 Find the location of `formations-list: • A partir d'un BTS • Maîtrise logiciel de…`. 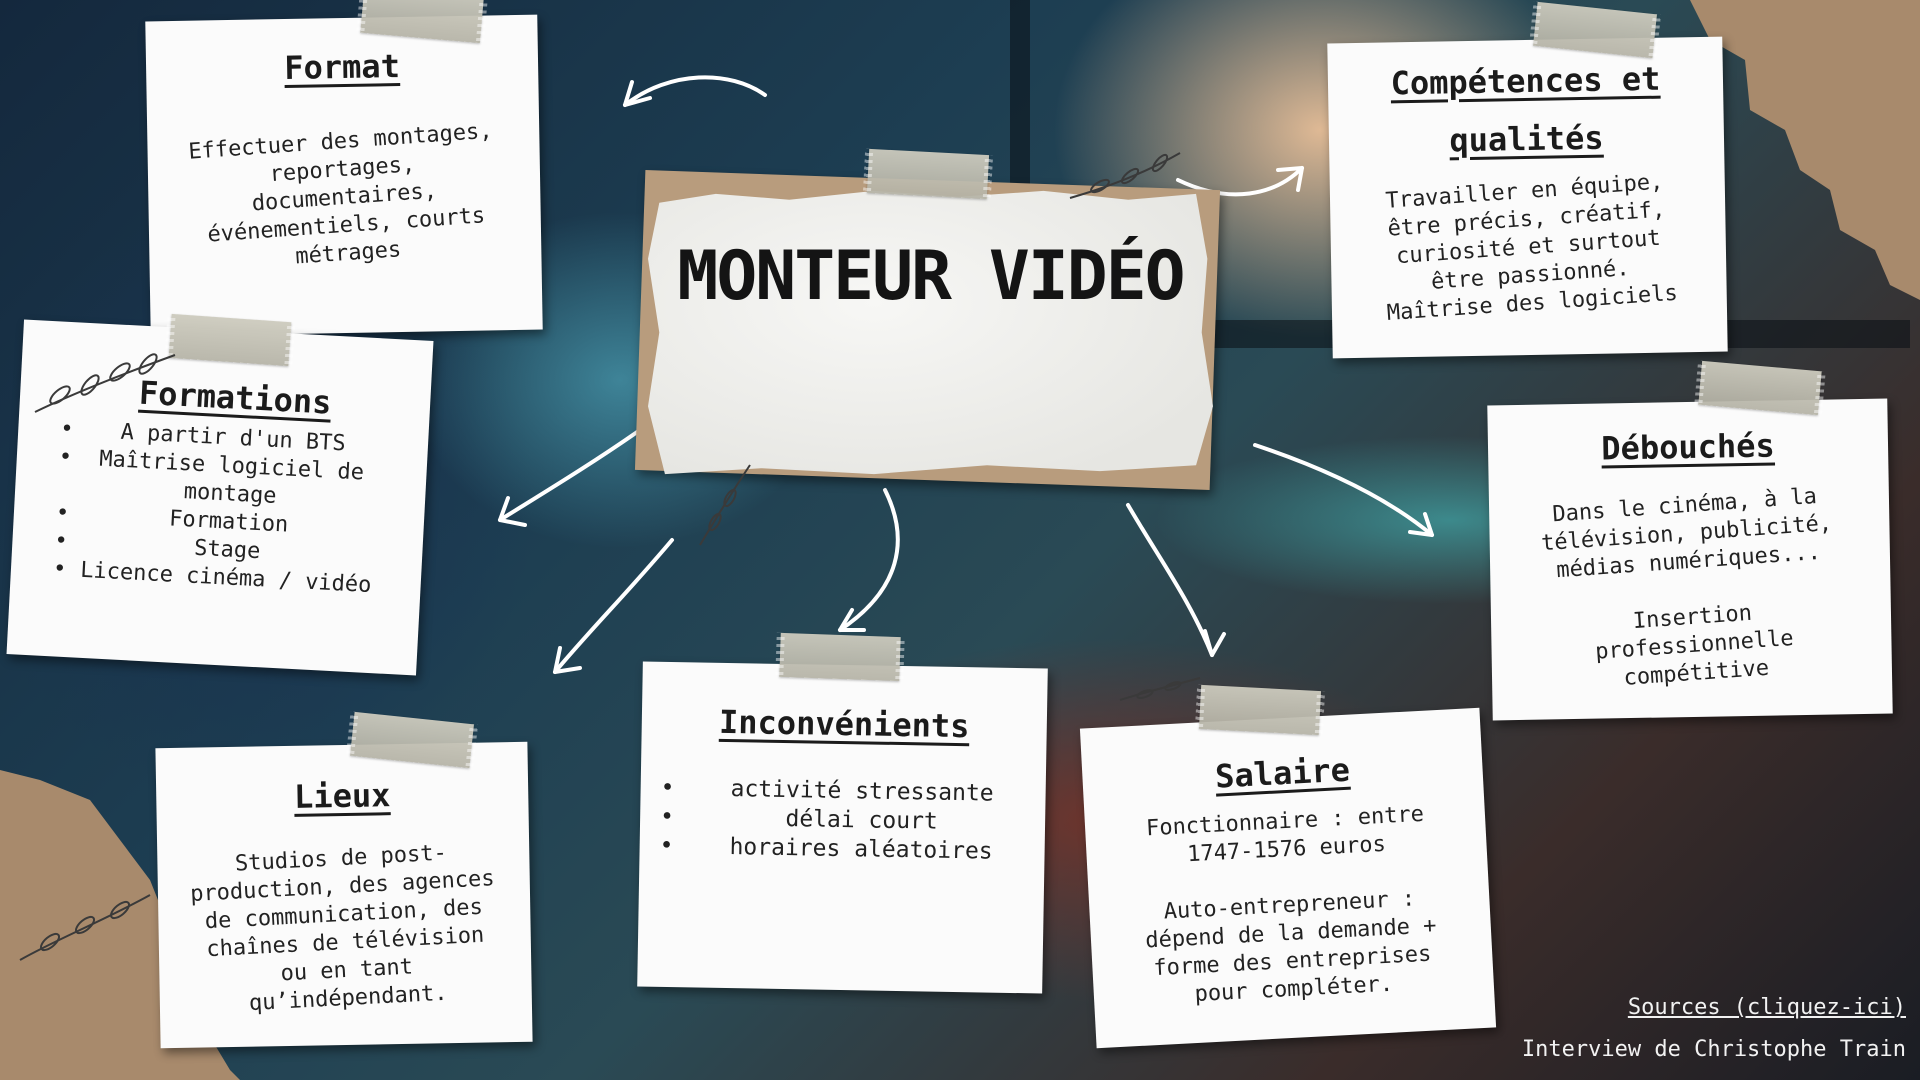

formations-list: • A partir d'un BTS • Maîtrise logiciel de… is located at coordinates (229, 509).